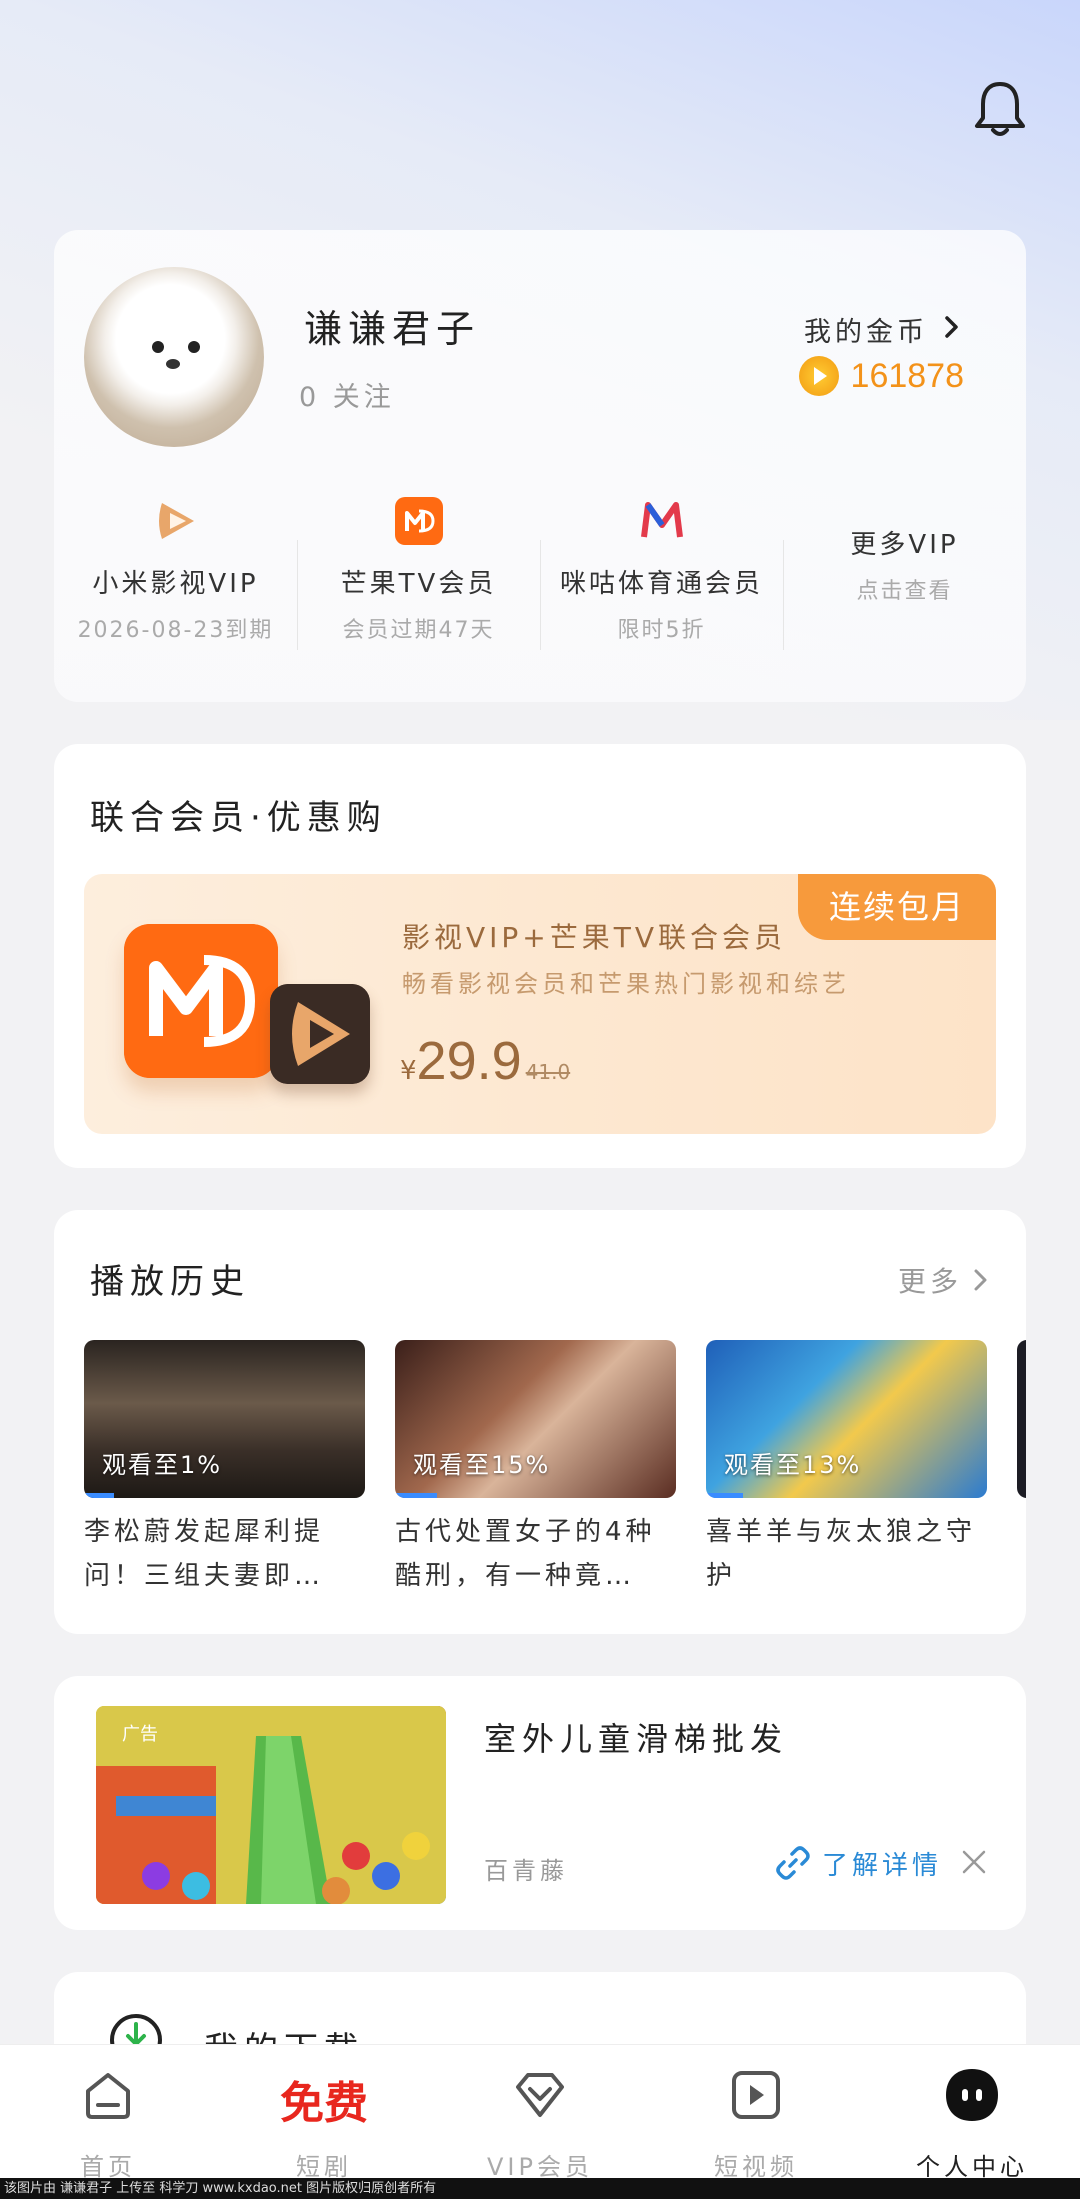  I want to click on promo-desc: 畅看影视会员和芒果热门影视和综艺, so click(626, 984).